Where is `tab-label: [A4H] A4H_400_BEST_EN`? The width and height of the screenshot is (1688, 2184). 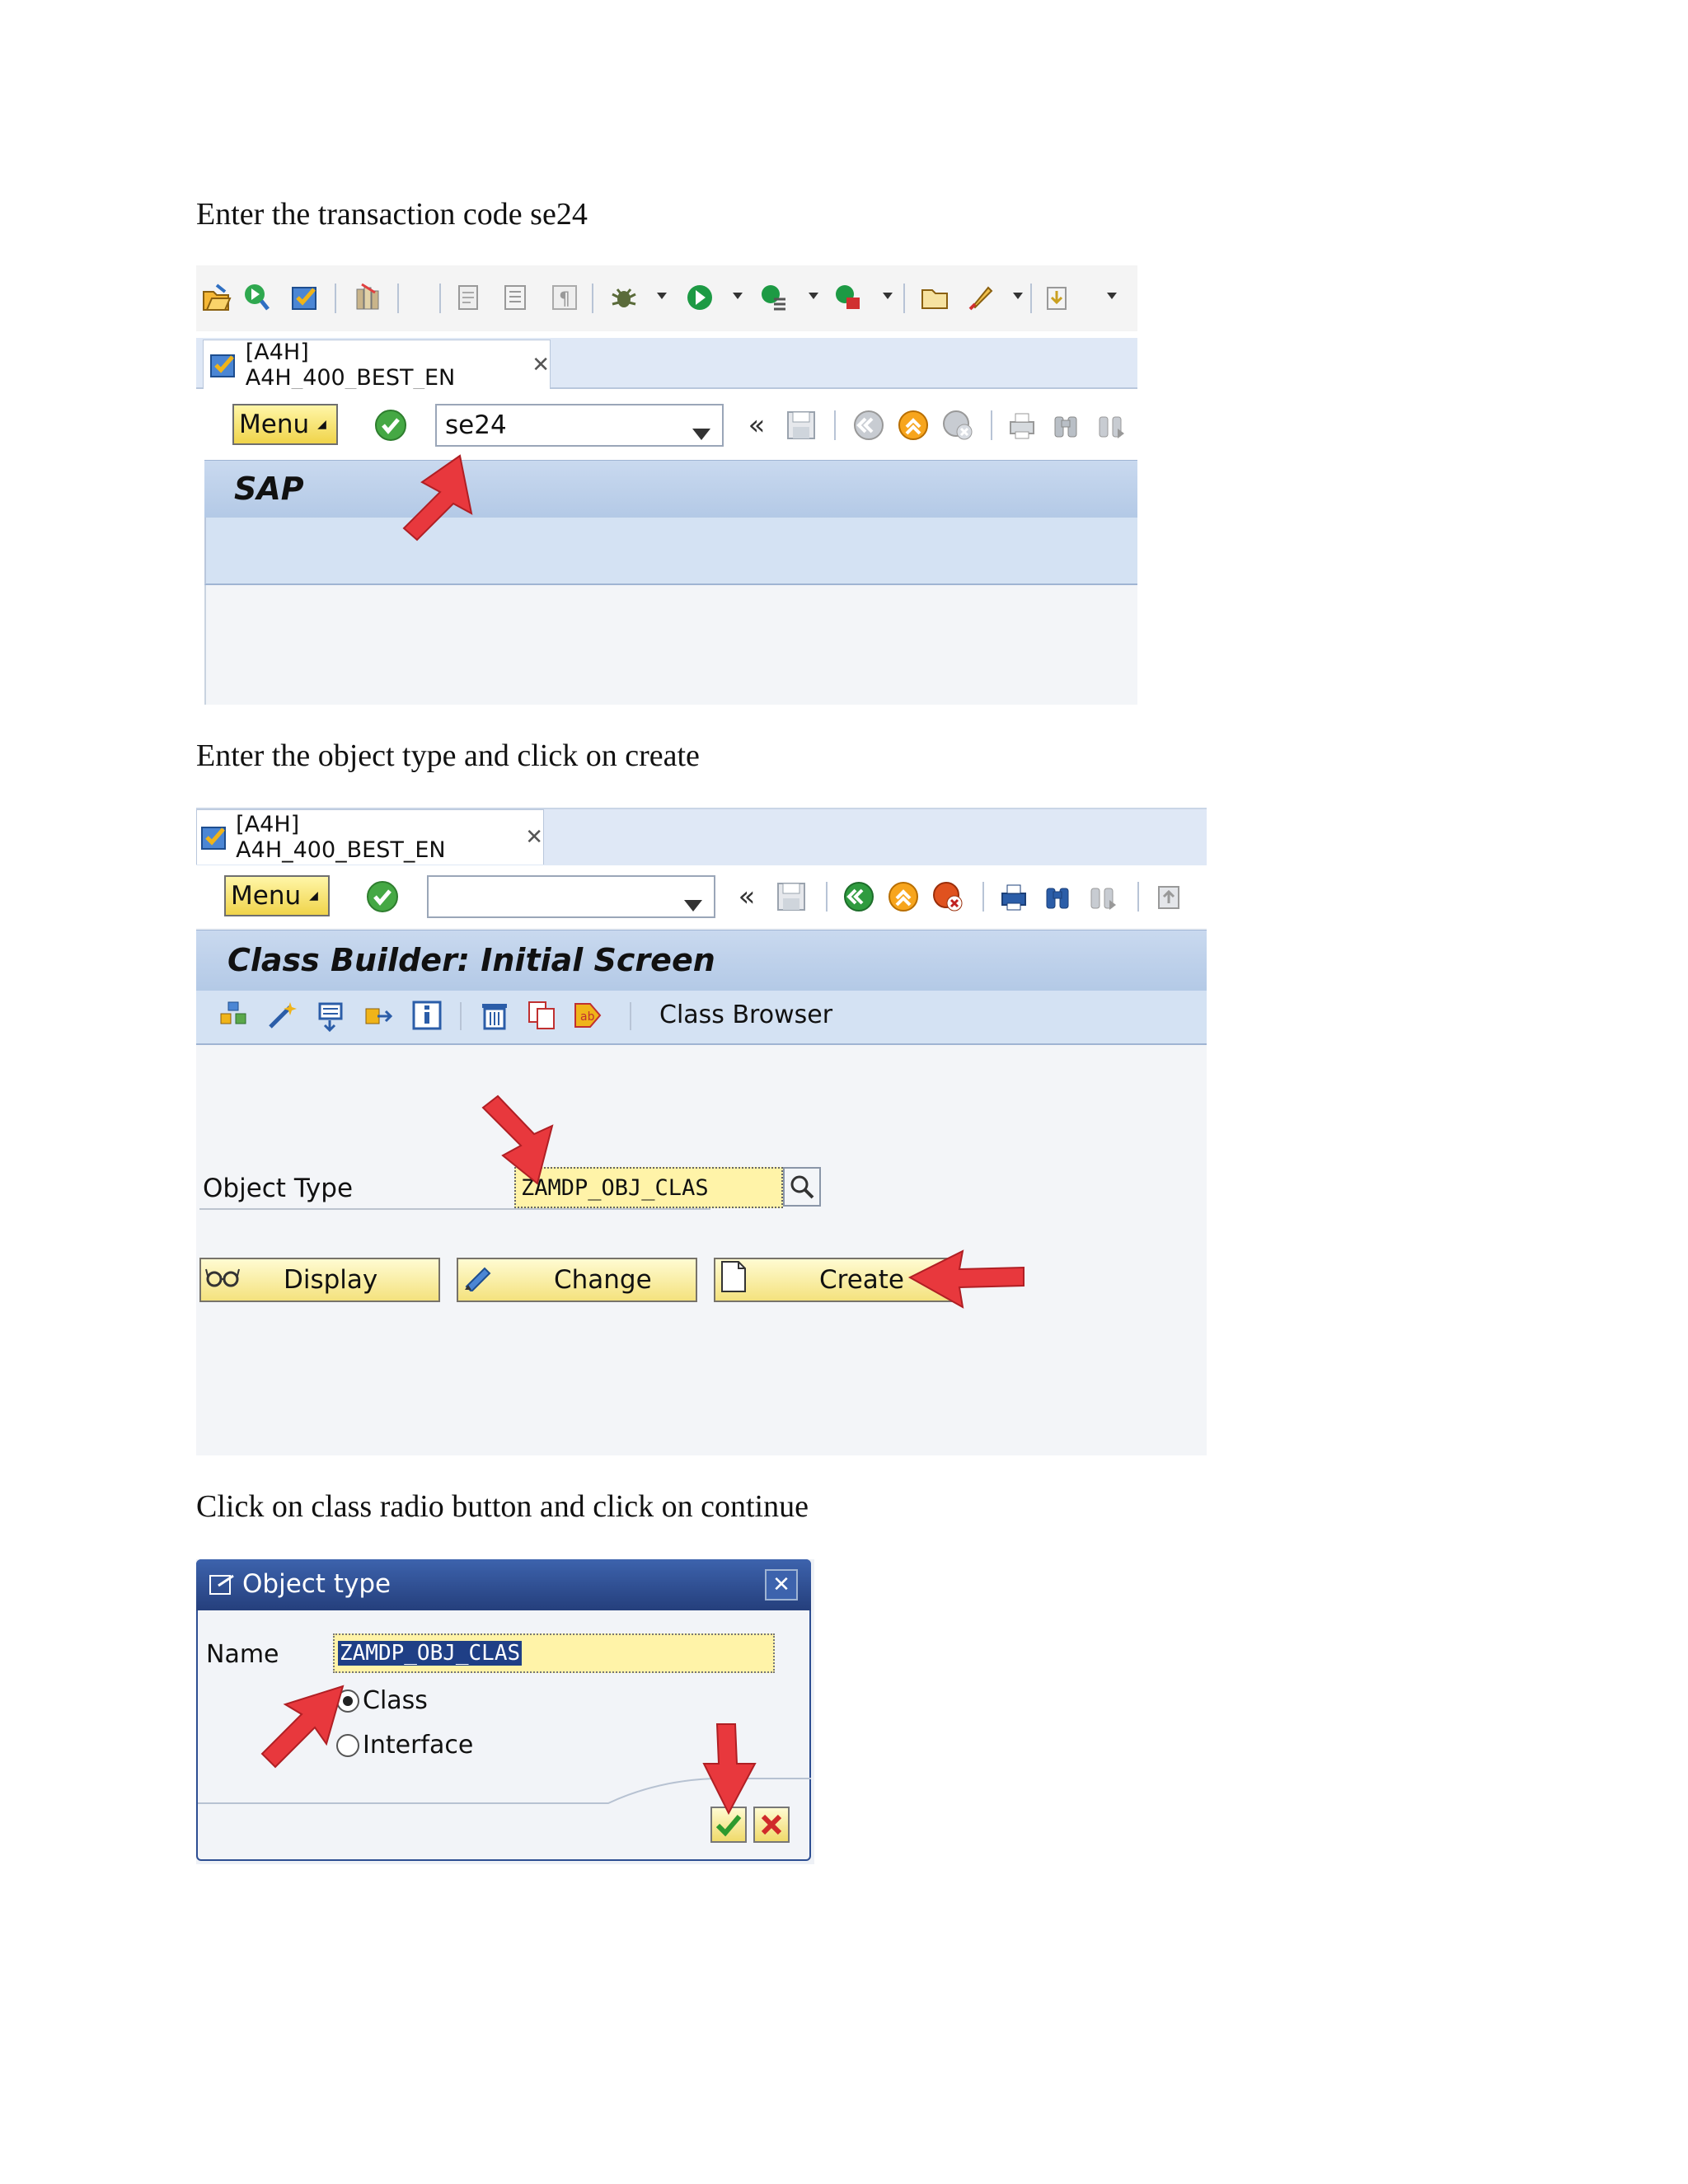
tab-label: [A4H] A4H_400_BEST_EN is located at coordinates (350, 365).